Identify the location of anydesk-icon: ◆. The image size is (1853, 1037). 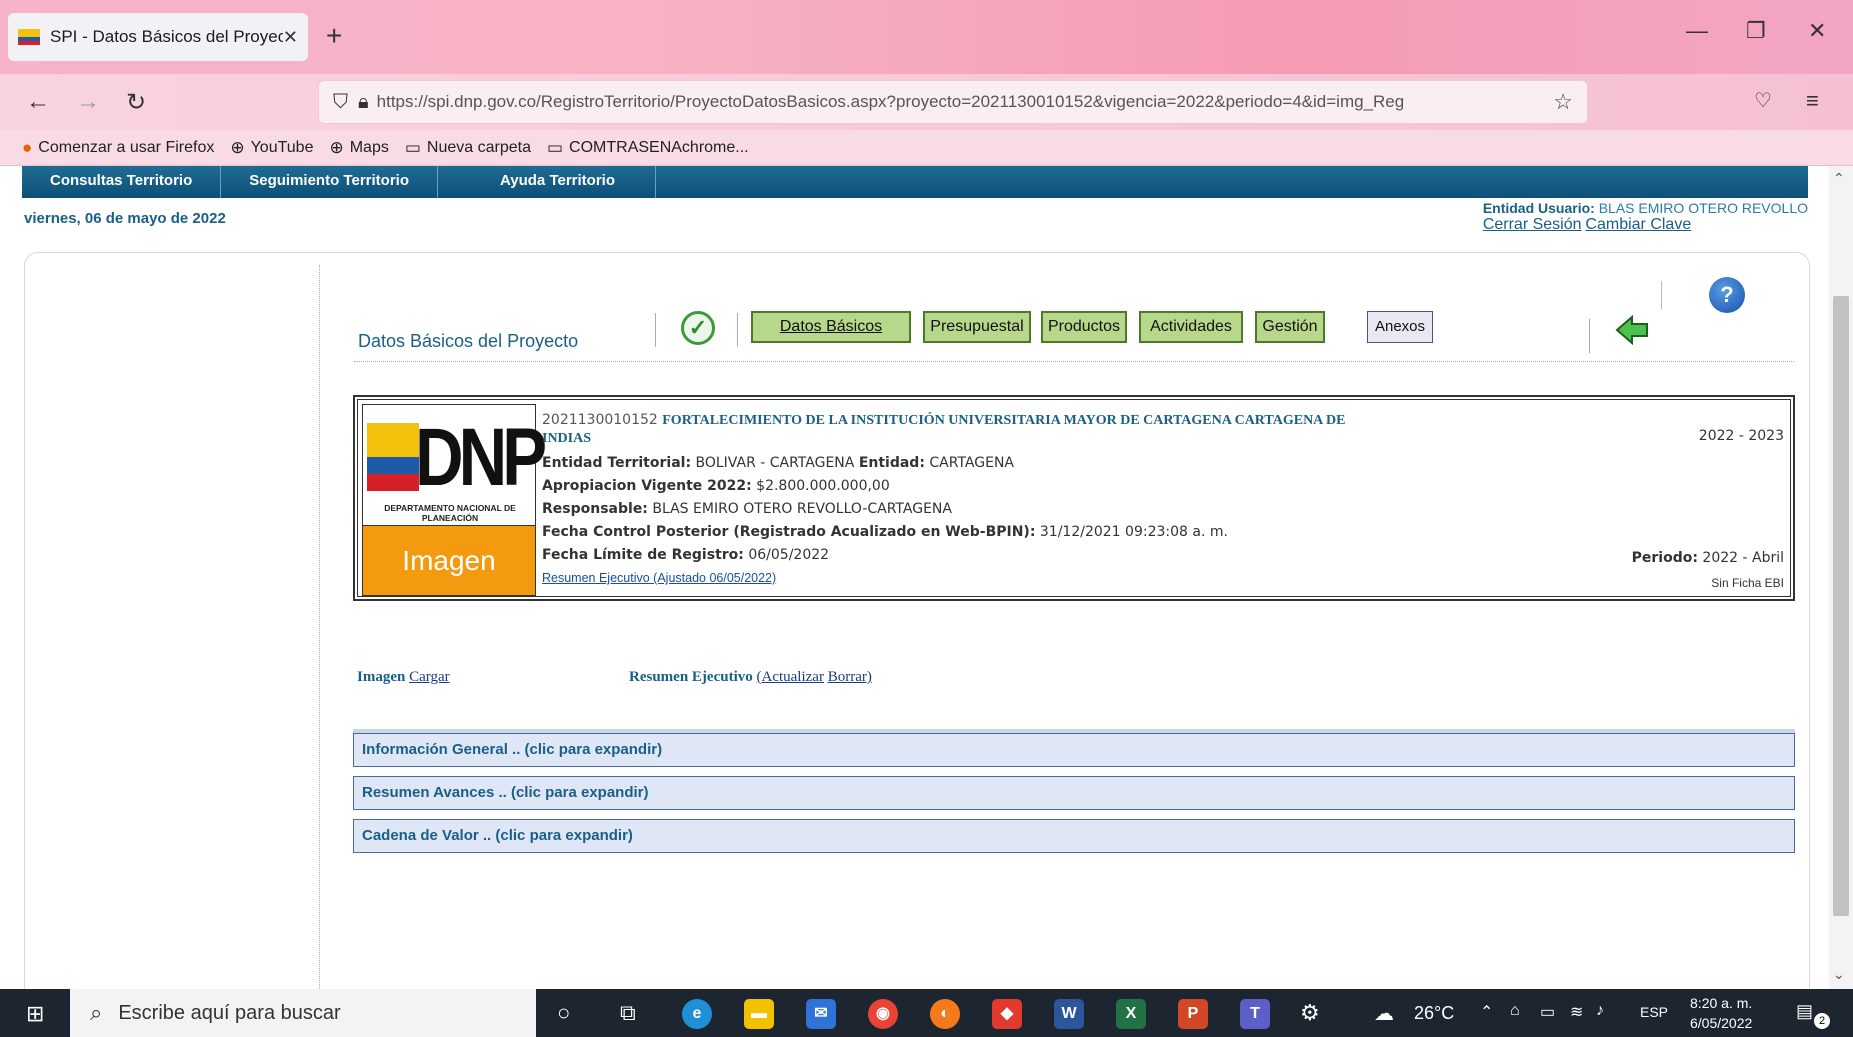
(1007, 1014).